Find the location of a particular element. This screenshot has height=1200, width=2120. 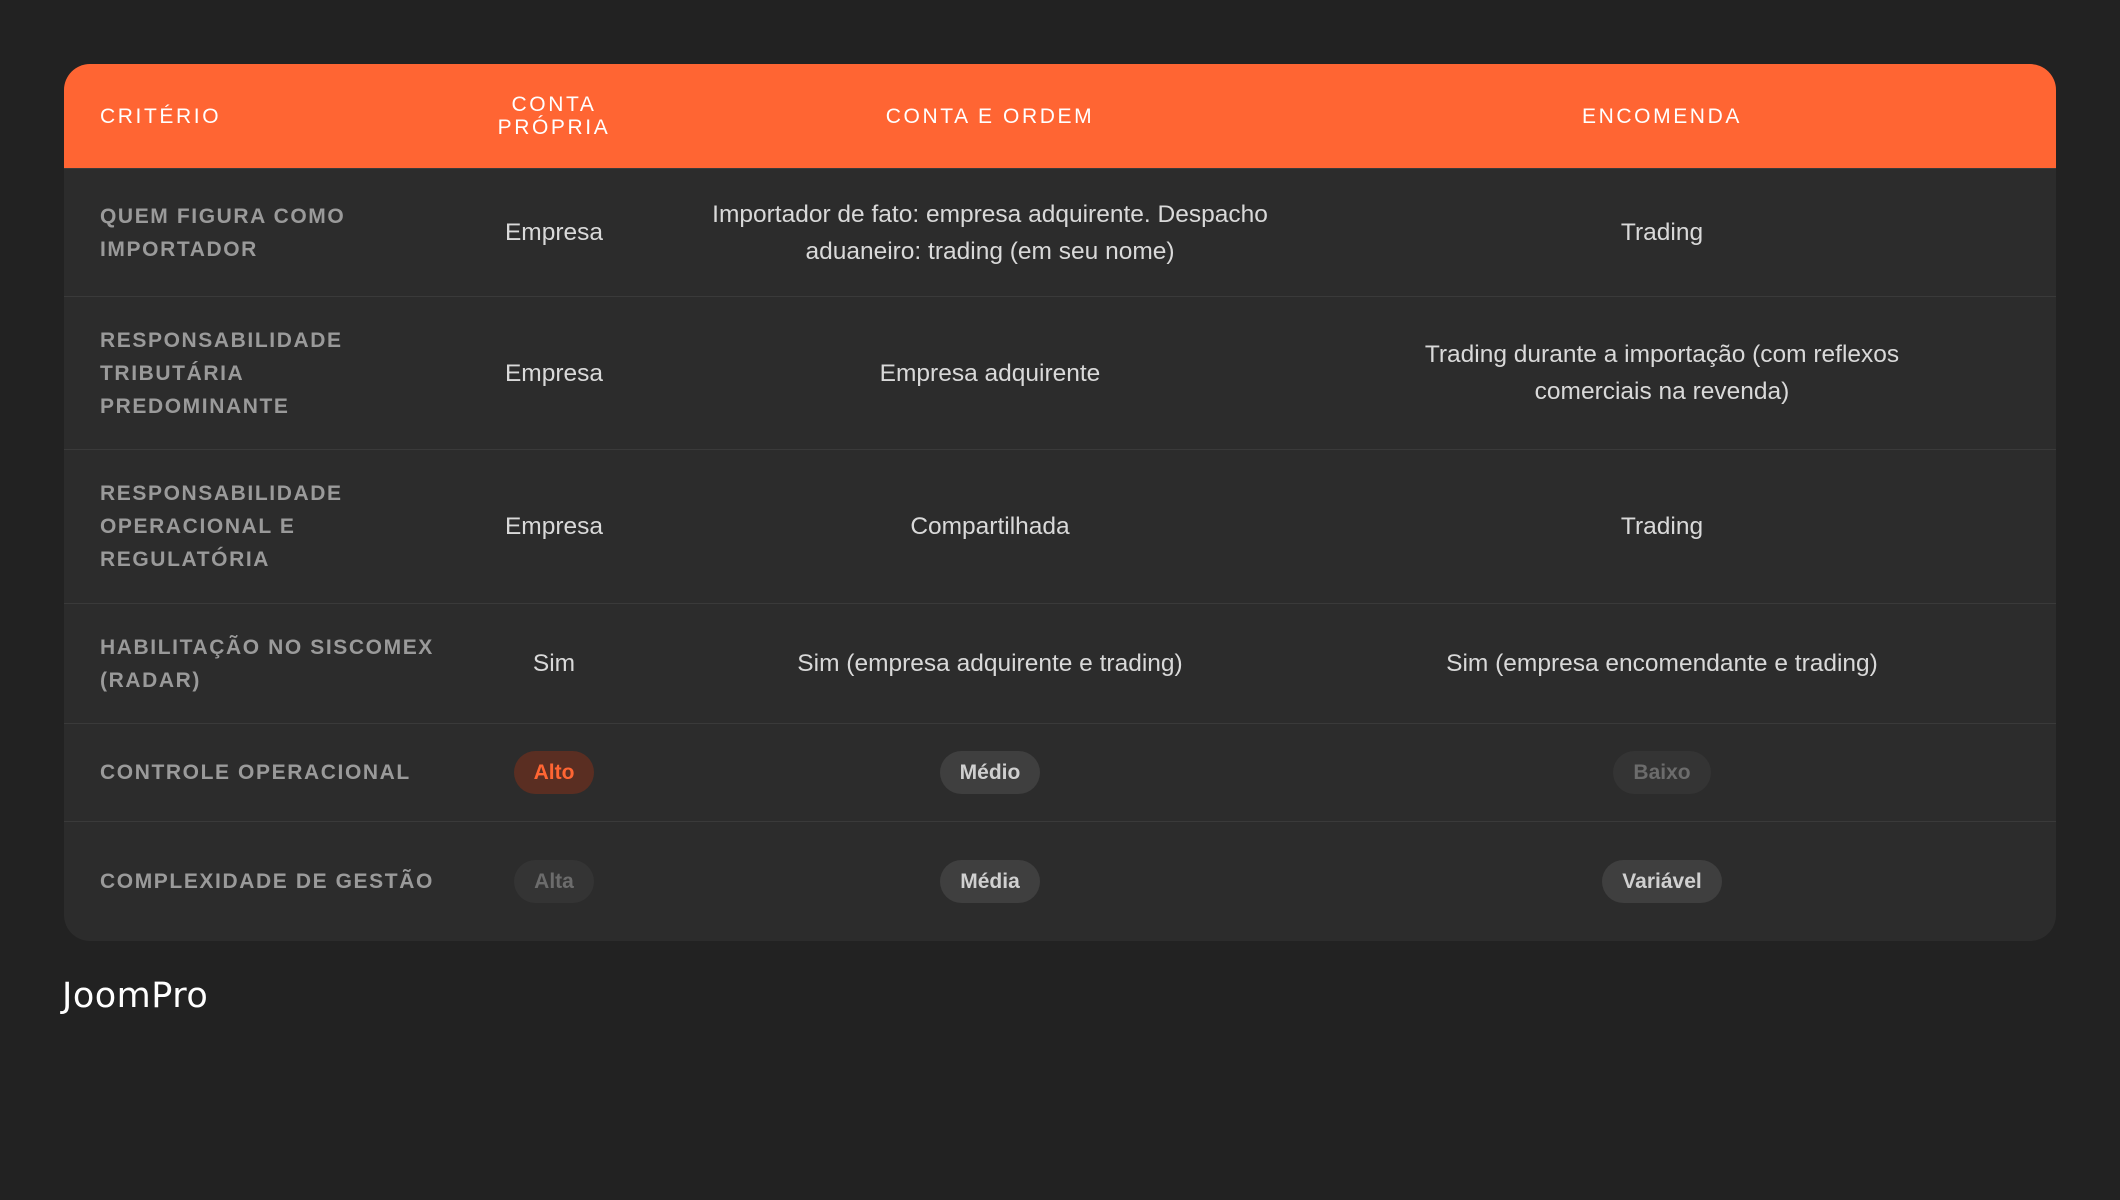

level-badge-medium: Média is located at coordinates (990, 881).